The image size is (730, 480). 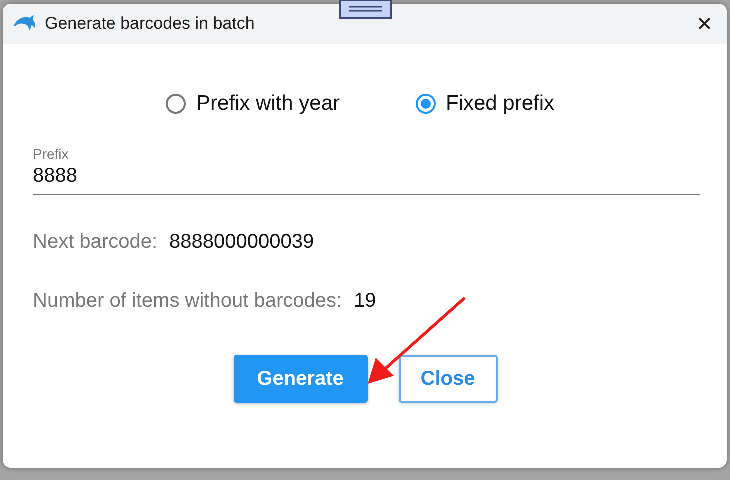 I want to click on radio-option: Prefix with year, so click(x=253, y=104).